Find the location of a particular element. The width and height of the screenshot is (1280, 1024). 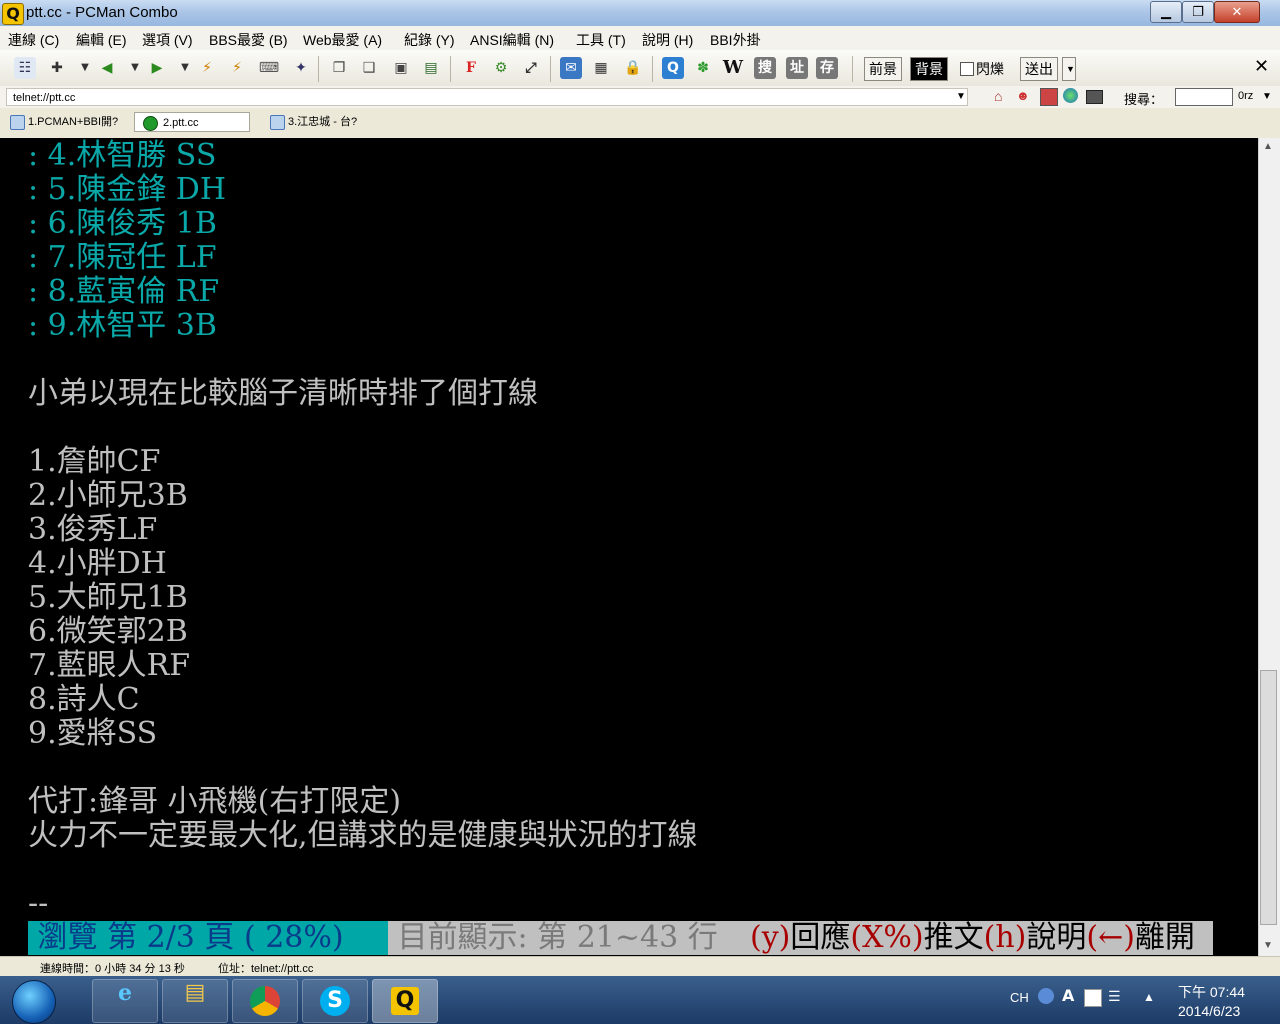

menu-log: 紀錄 (Y) is located at coordinates (429, 40).